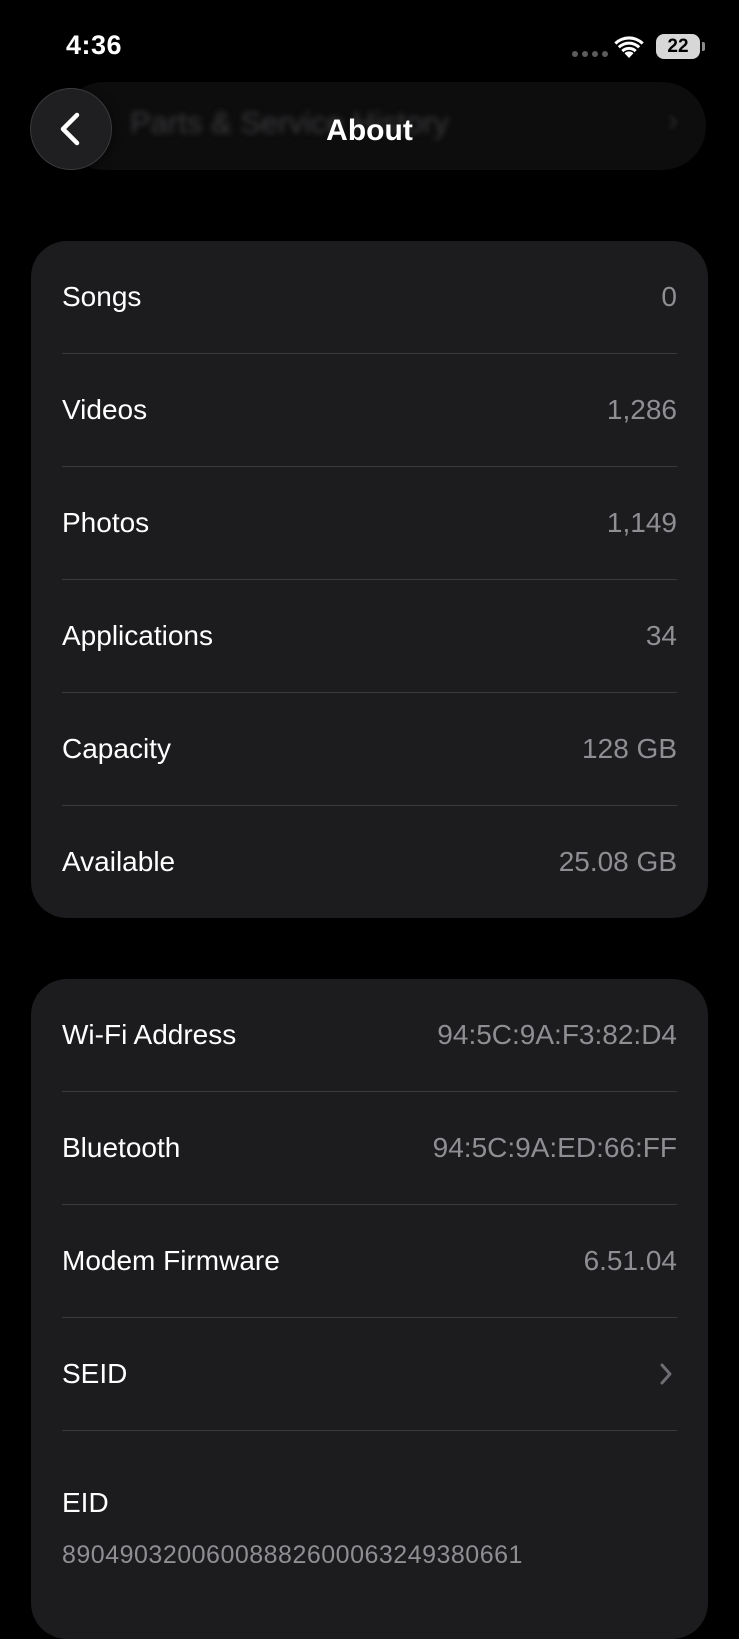  What do you see at coordinates (369, 409) in the screenshot?
I see `list-row-videos: Videos 1,286` at bounding box center [369, 409].